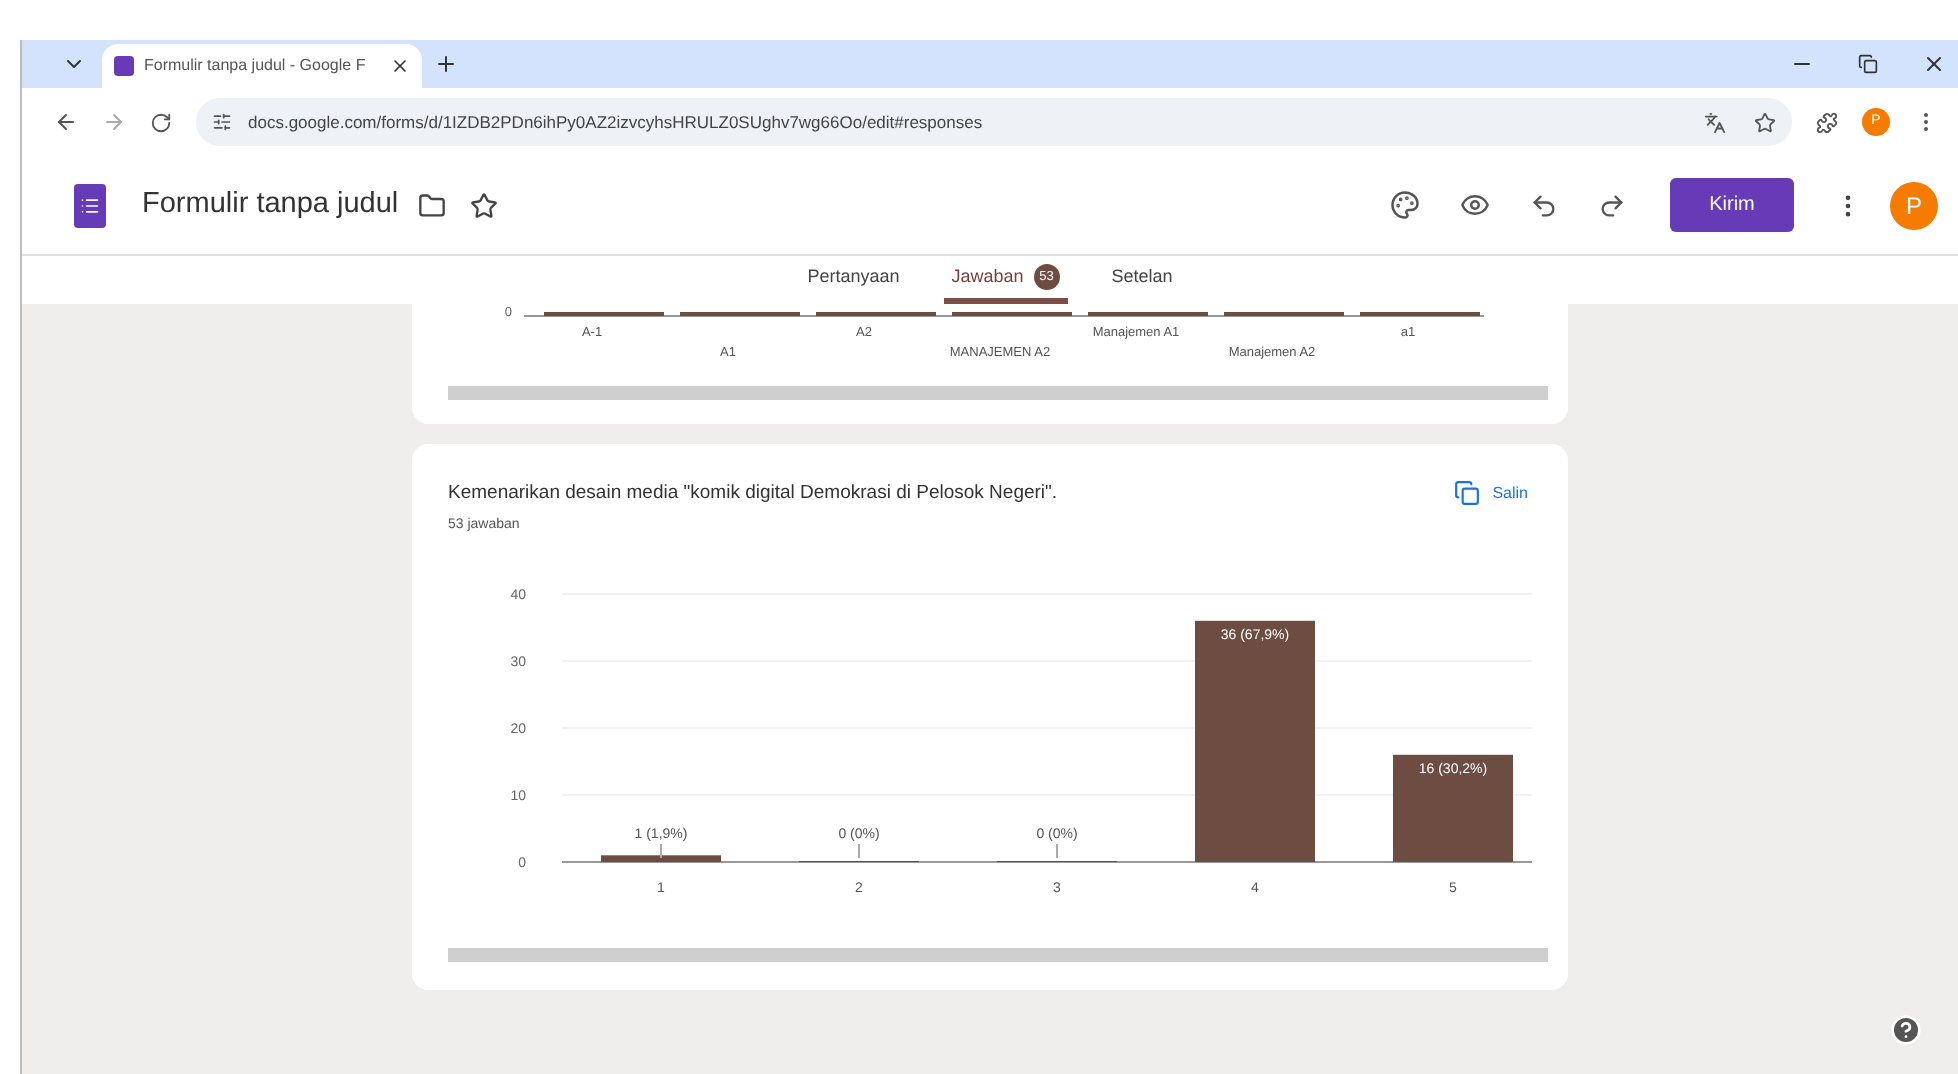 Image resolution: width=1958 pixels, height=1074 pixels. I want to click on copy-button: Salin, so click(1491, 493).